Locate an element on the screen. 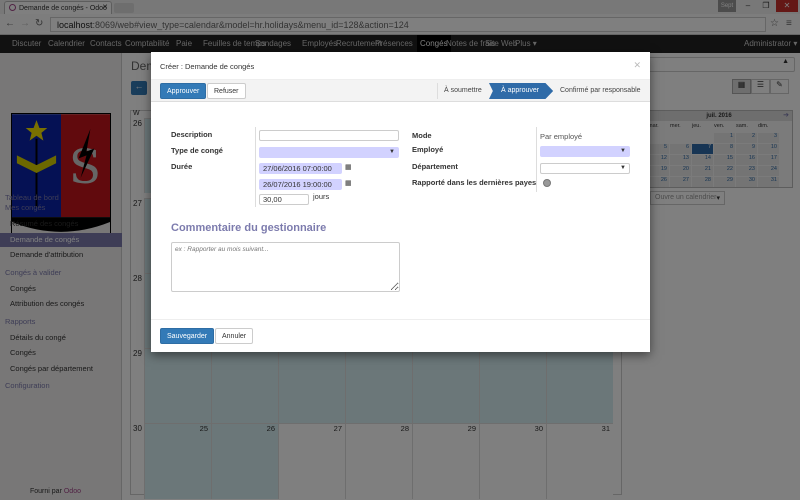 The width and height of the screenshot is (800, 500). description-input is located at coordinates (329, 135).